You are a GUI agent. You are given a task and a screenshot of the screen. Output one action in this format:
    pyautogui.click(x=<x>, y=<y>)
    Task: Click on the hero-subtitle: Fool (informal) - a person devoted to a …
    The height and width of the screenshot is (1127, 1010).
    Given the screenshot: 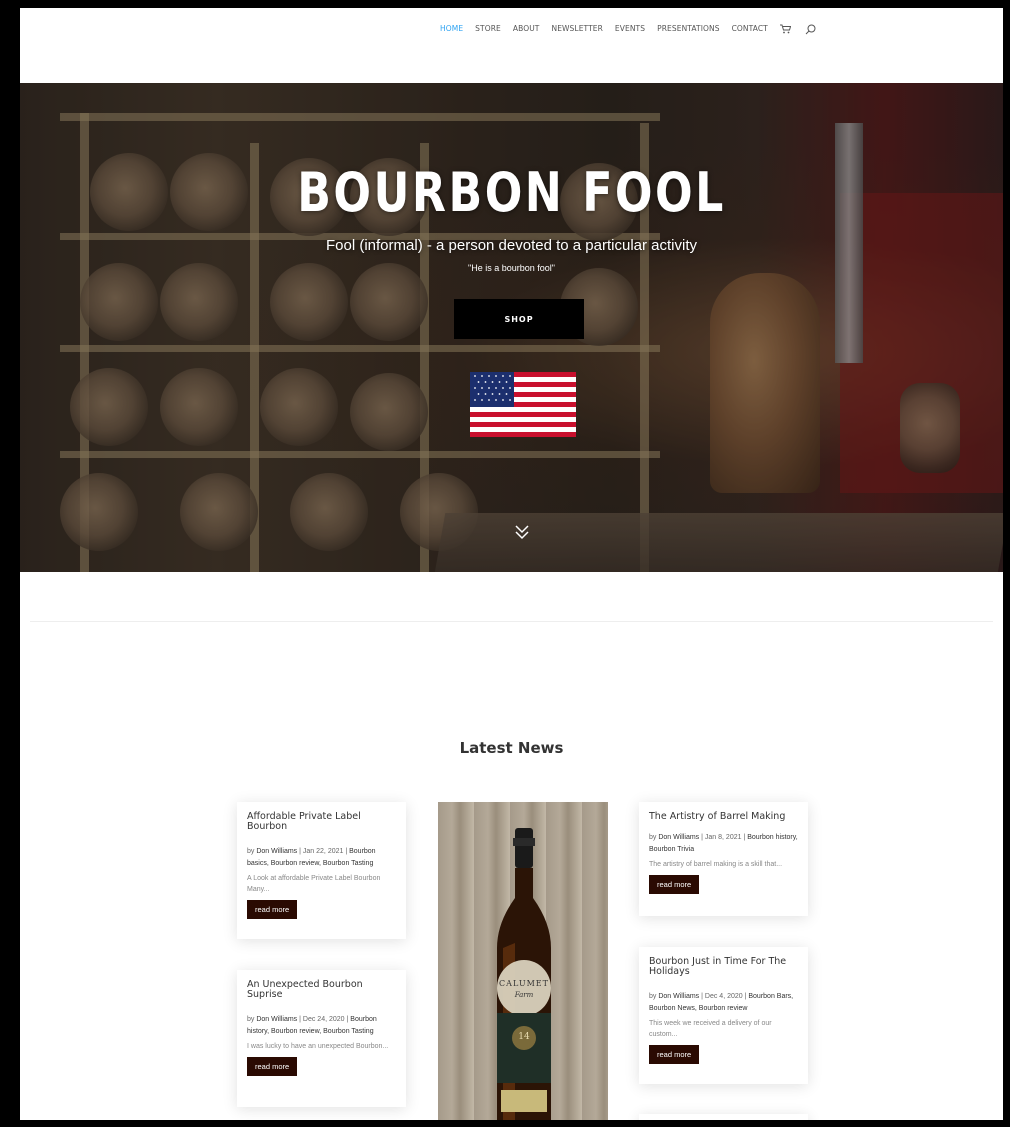 What is the action you would take?
    pyautogui.click(x=511, y=245)
    